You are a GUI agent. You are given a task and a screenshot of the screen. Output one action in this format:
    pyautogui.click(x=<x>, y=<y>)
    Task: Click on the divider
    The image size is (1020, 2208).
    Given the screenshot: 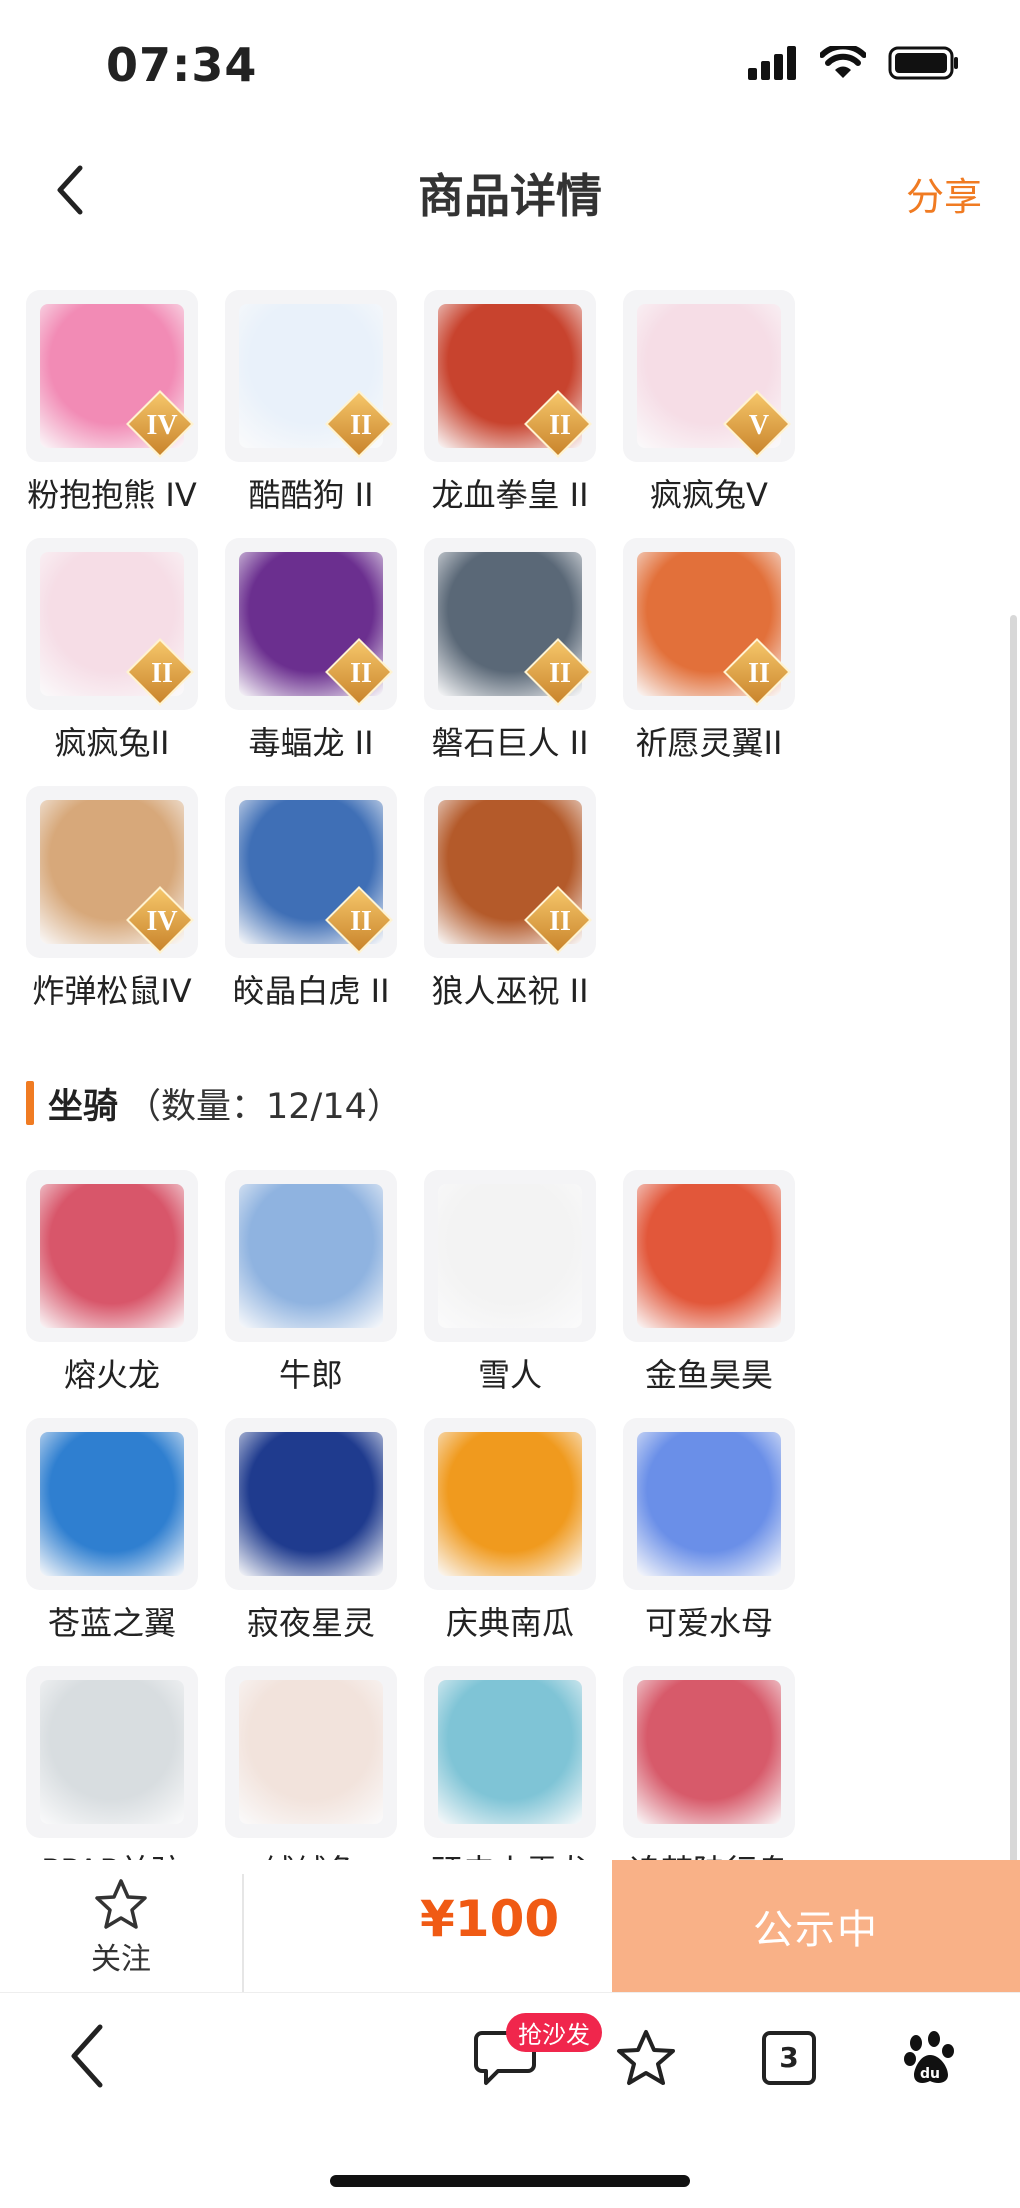 What is the action you would take?
    pyautogui.click(x=243, y=1933)
    